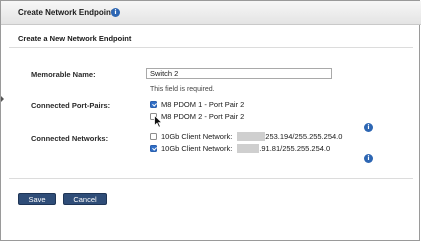 Image resolution: width=422 pixels, height=243 pixels. Describe the element at coordinates (304, 136) in the screenshot. I see `network-1-suffix: 253.194/255.255.254.0` at that location.